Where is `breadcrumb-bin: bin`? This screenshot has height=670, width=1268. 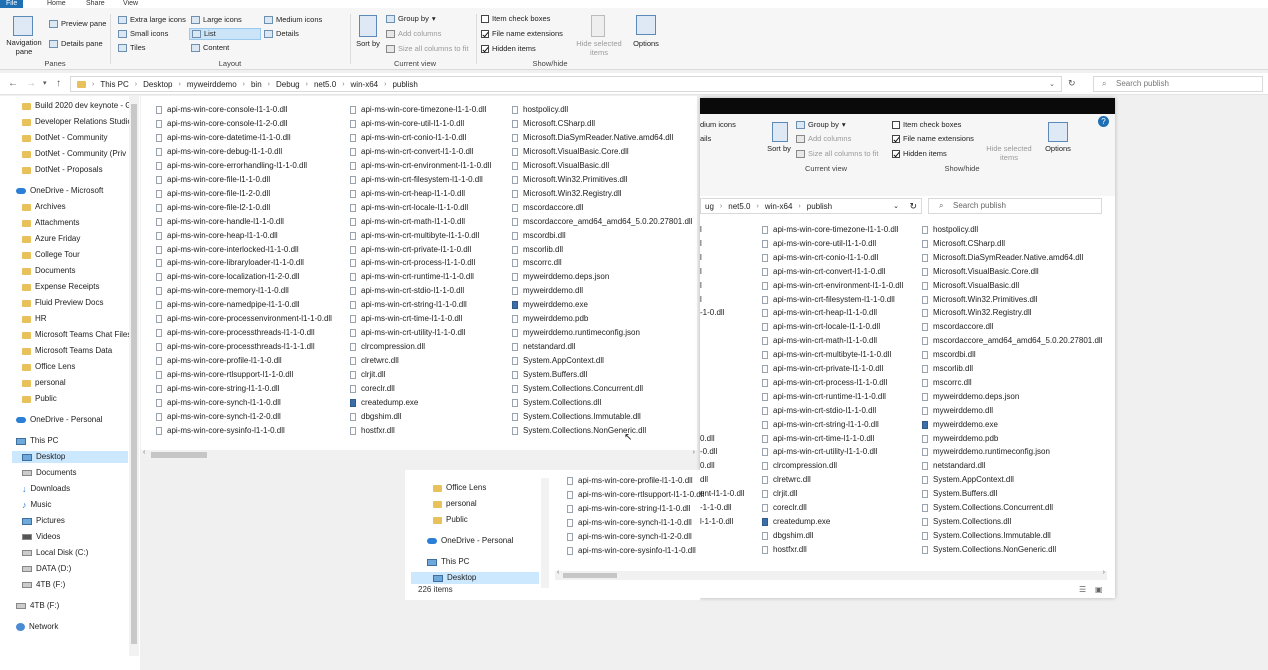
breadcrumb-bin: bin is located at coordinates (256, 84).